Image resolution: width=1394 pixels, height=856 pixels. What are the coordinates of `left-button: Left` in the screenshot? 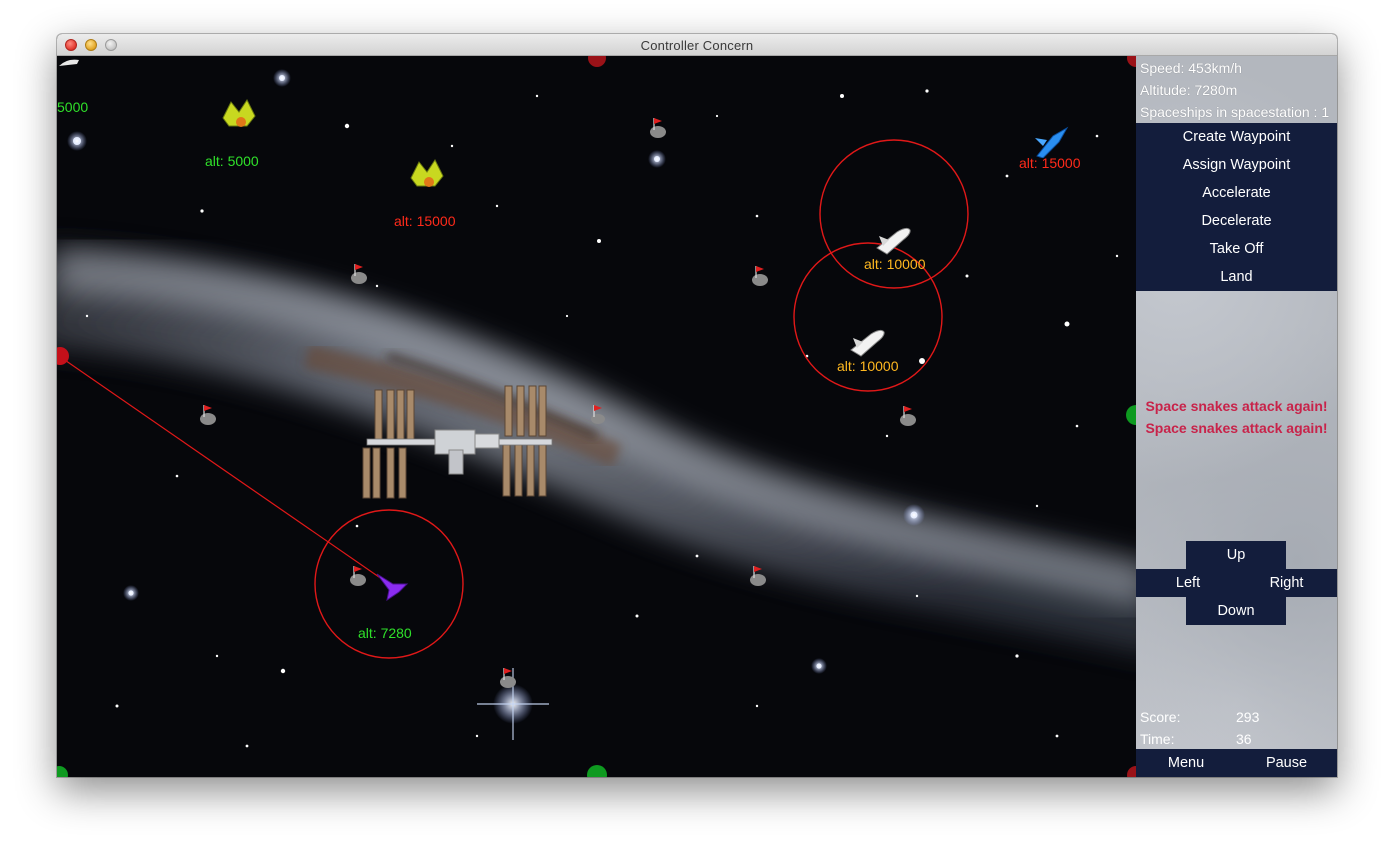 It's located at (1188, 583).